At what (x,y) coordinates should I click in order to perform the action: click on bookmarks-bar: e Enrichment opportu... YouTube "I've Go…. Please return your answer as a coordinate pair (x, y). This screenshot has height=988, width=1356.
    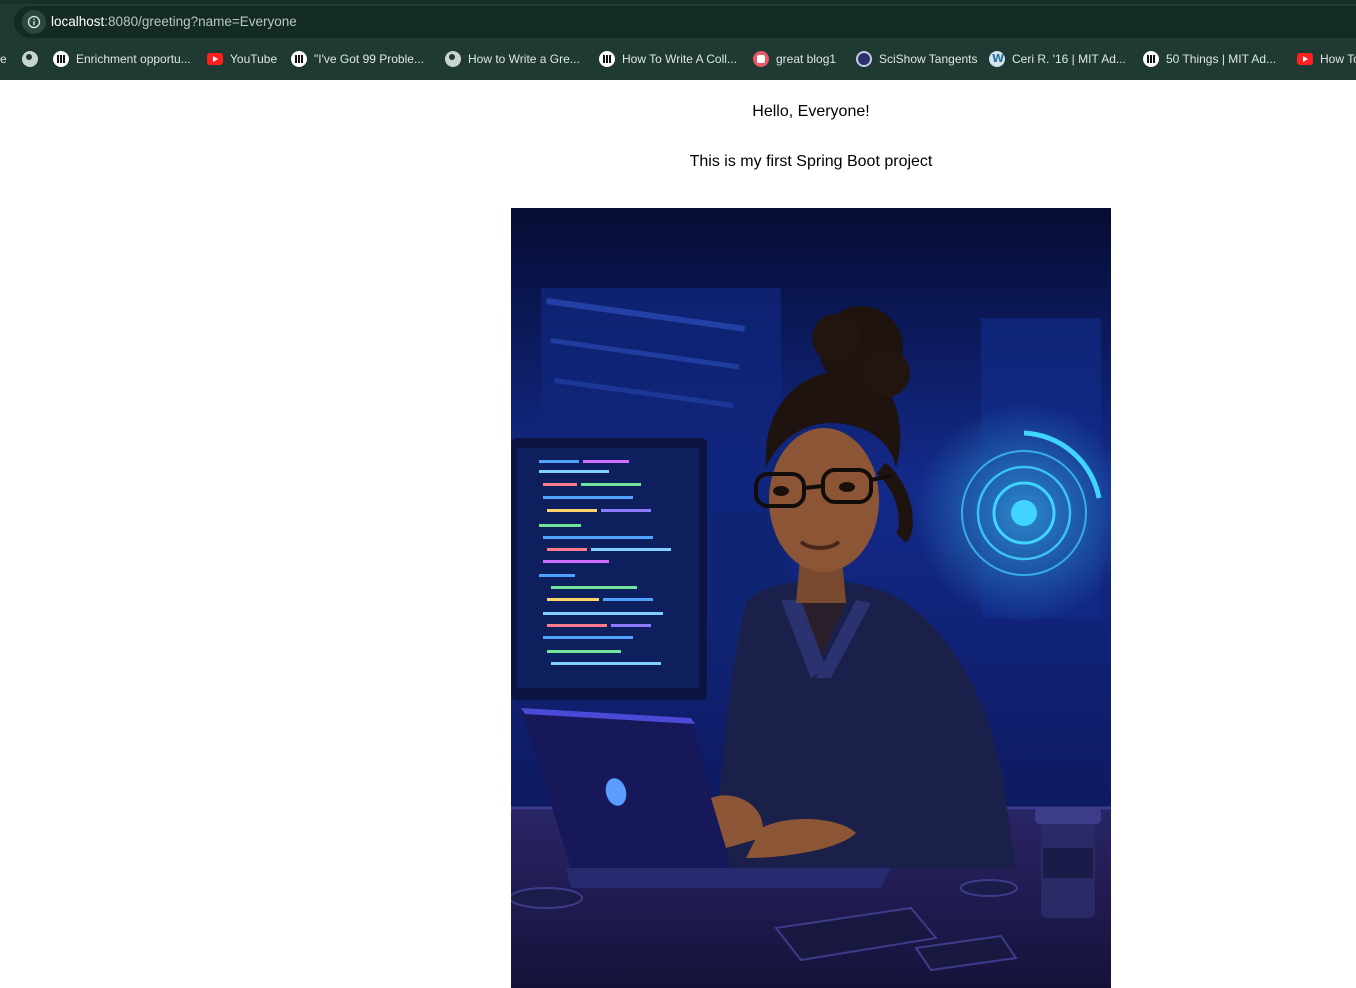
    Looking at the image, I should click on (678, 59).